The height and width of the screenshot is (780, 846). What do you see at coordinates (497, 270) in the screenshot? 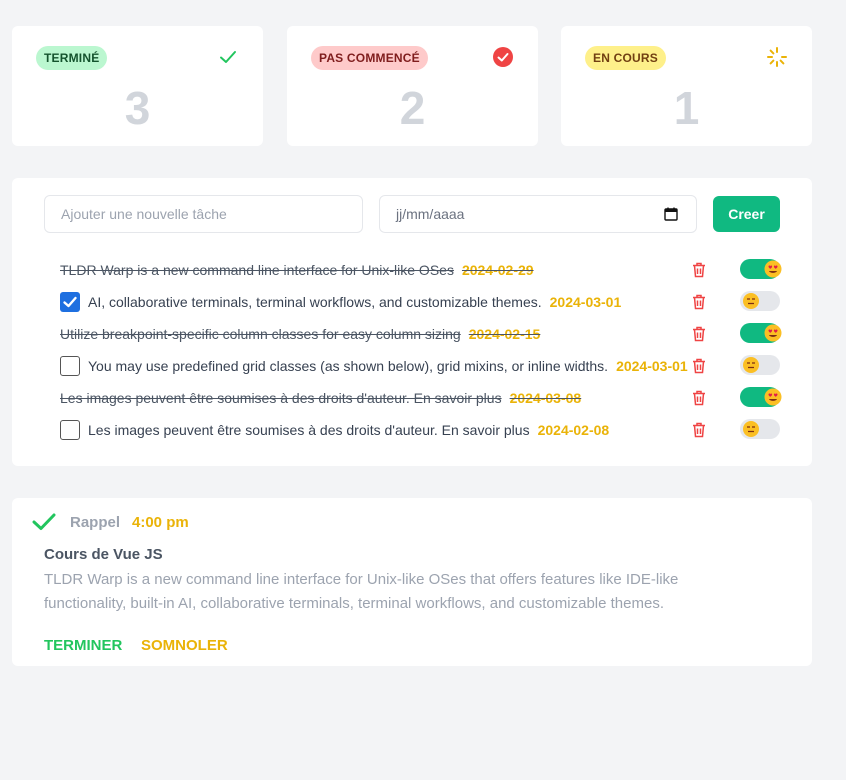
I see `task-date: 2024-02-29` at bounding box center [497, 270].